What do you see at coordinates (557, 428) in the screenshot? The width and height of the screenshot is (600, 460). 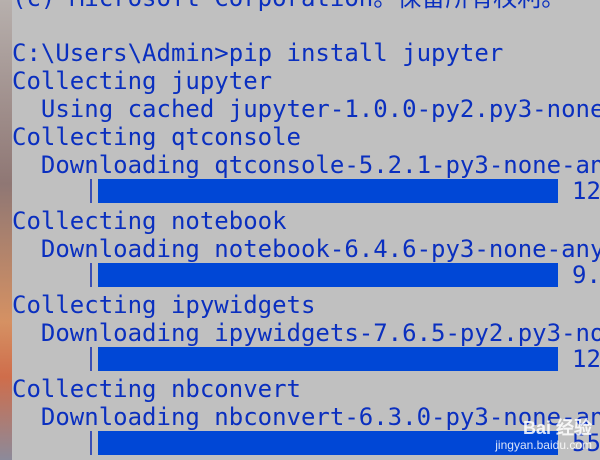 I see `watermark-brand: Bai 经验` at bounding box center [557, 428].